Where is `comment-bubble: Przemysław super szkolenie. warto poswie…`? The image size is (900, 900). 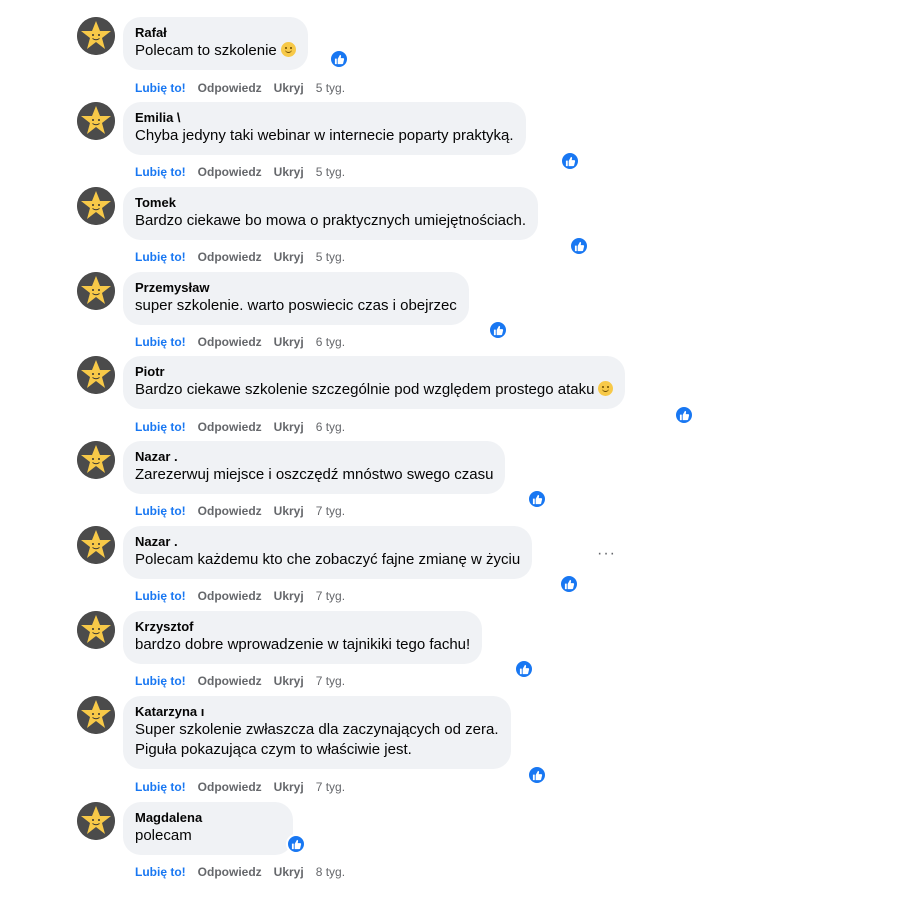
comment-bubble: Przemysław super szkolenie. warto poswie… is located at coordinates (296, 298).